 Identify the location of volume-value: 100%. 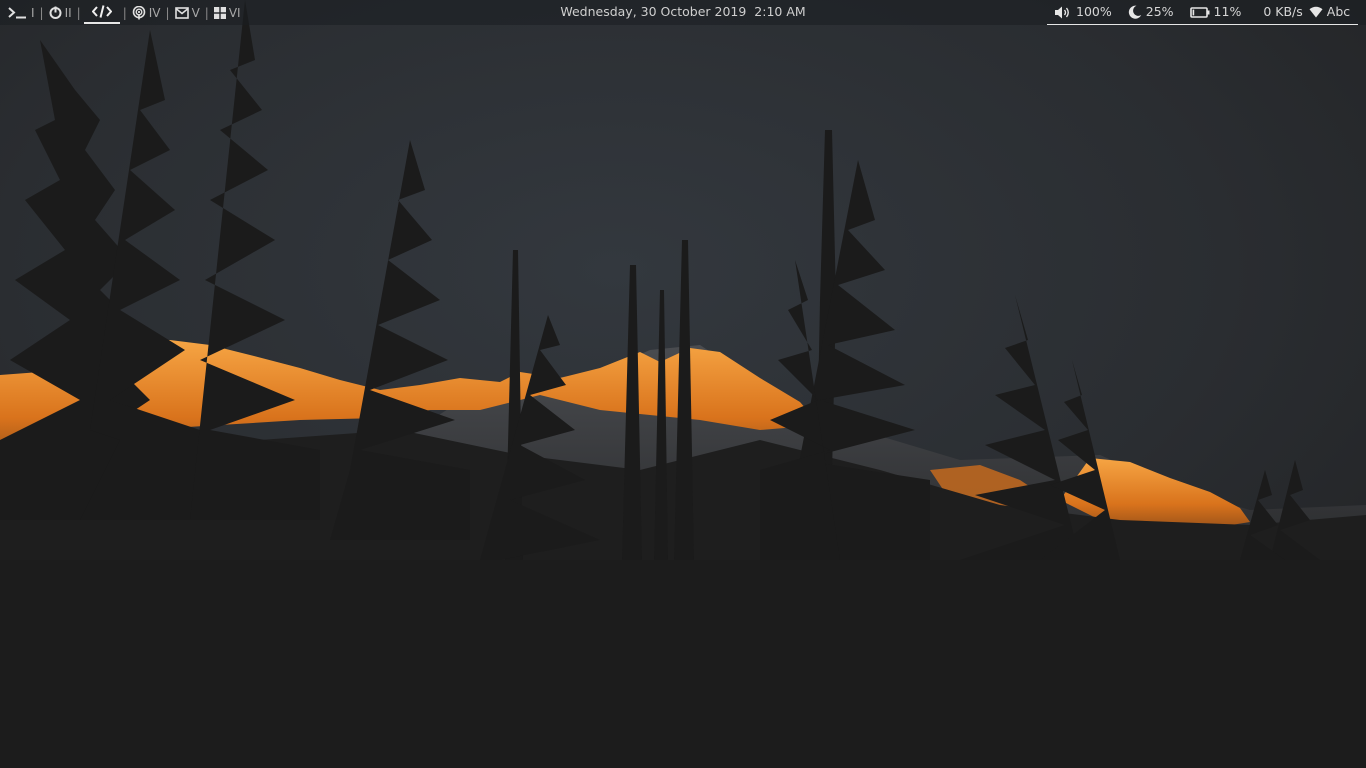
(1094, 11).